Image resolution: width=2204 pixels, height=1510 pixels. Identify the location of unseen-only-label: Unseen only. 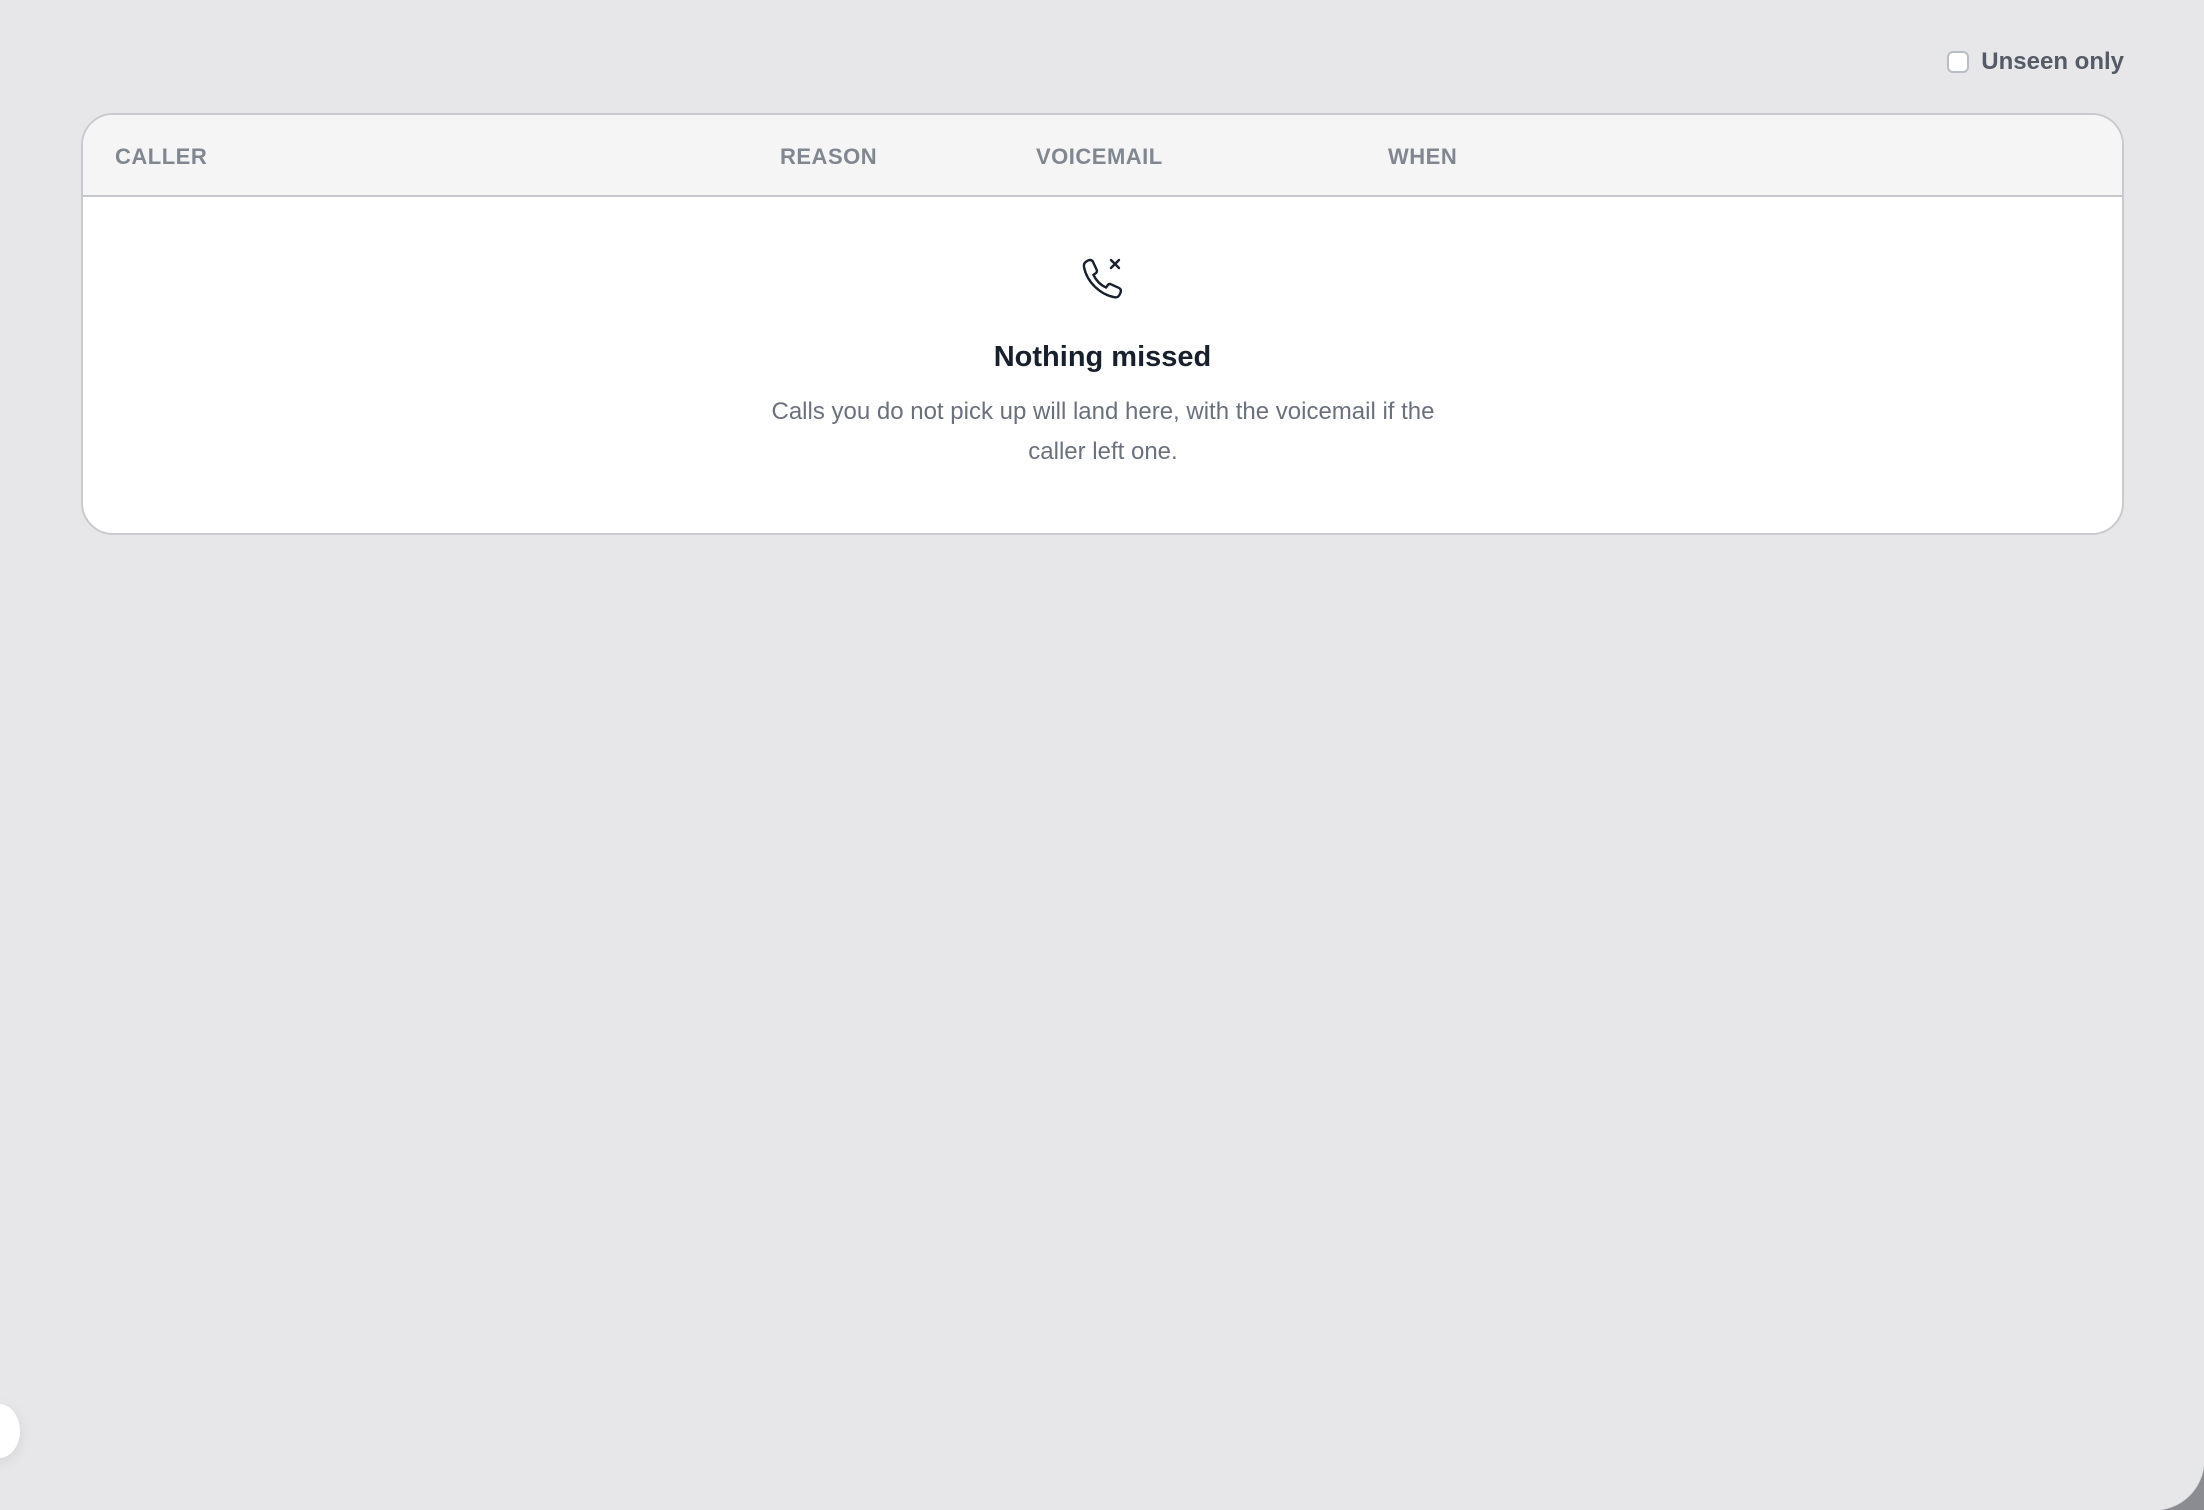
(2052, 62).